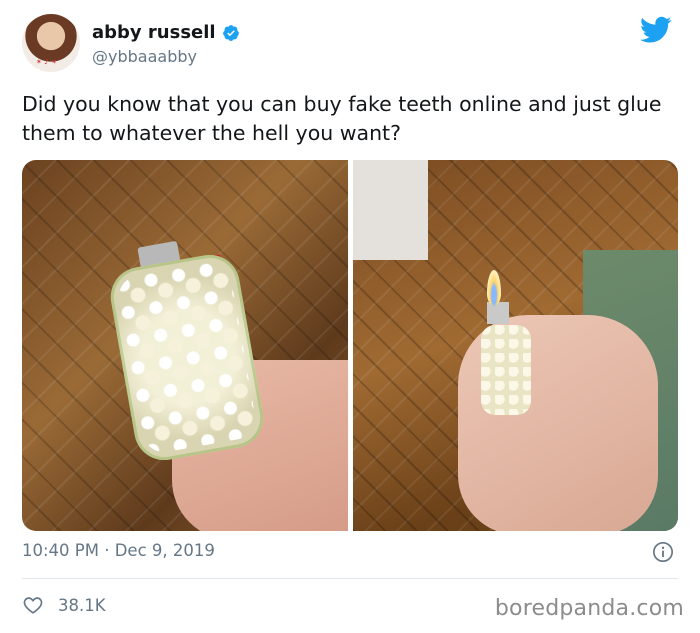  What do you see at coordinates (390, 210) in the screenshot?
I see `wall-shape` at bounding box center [390, 210].